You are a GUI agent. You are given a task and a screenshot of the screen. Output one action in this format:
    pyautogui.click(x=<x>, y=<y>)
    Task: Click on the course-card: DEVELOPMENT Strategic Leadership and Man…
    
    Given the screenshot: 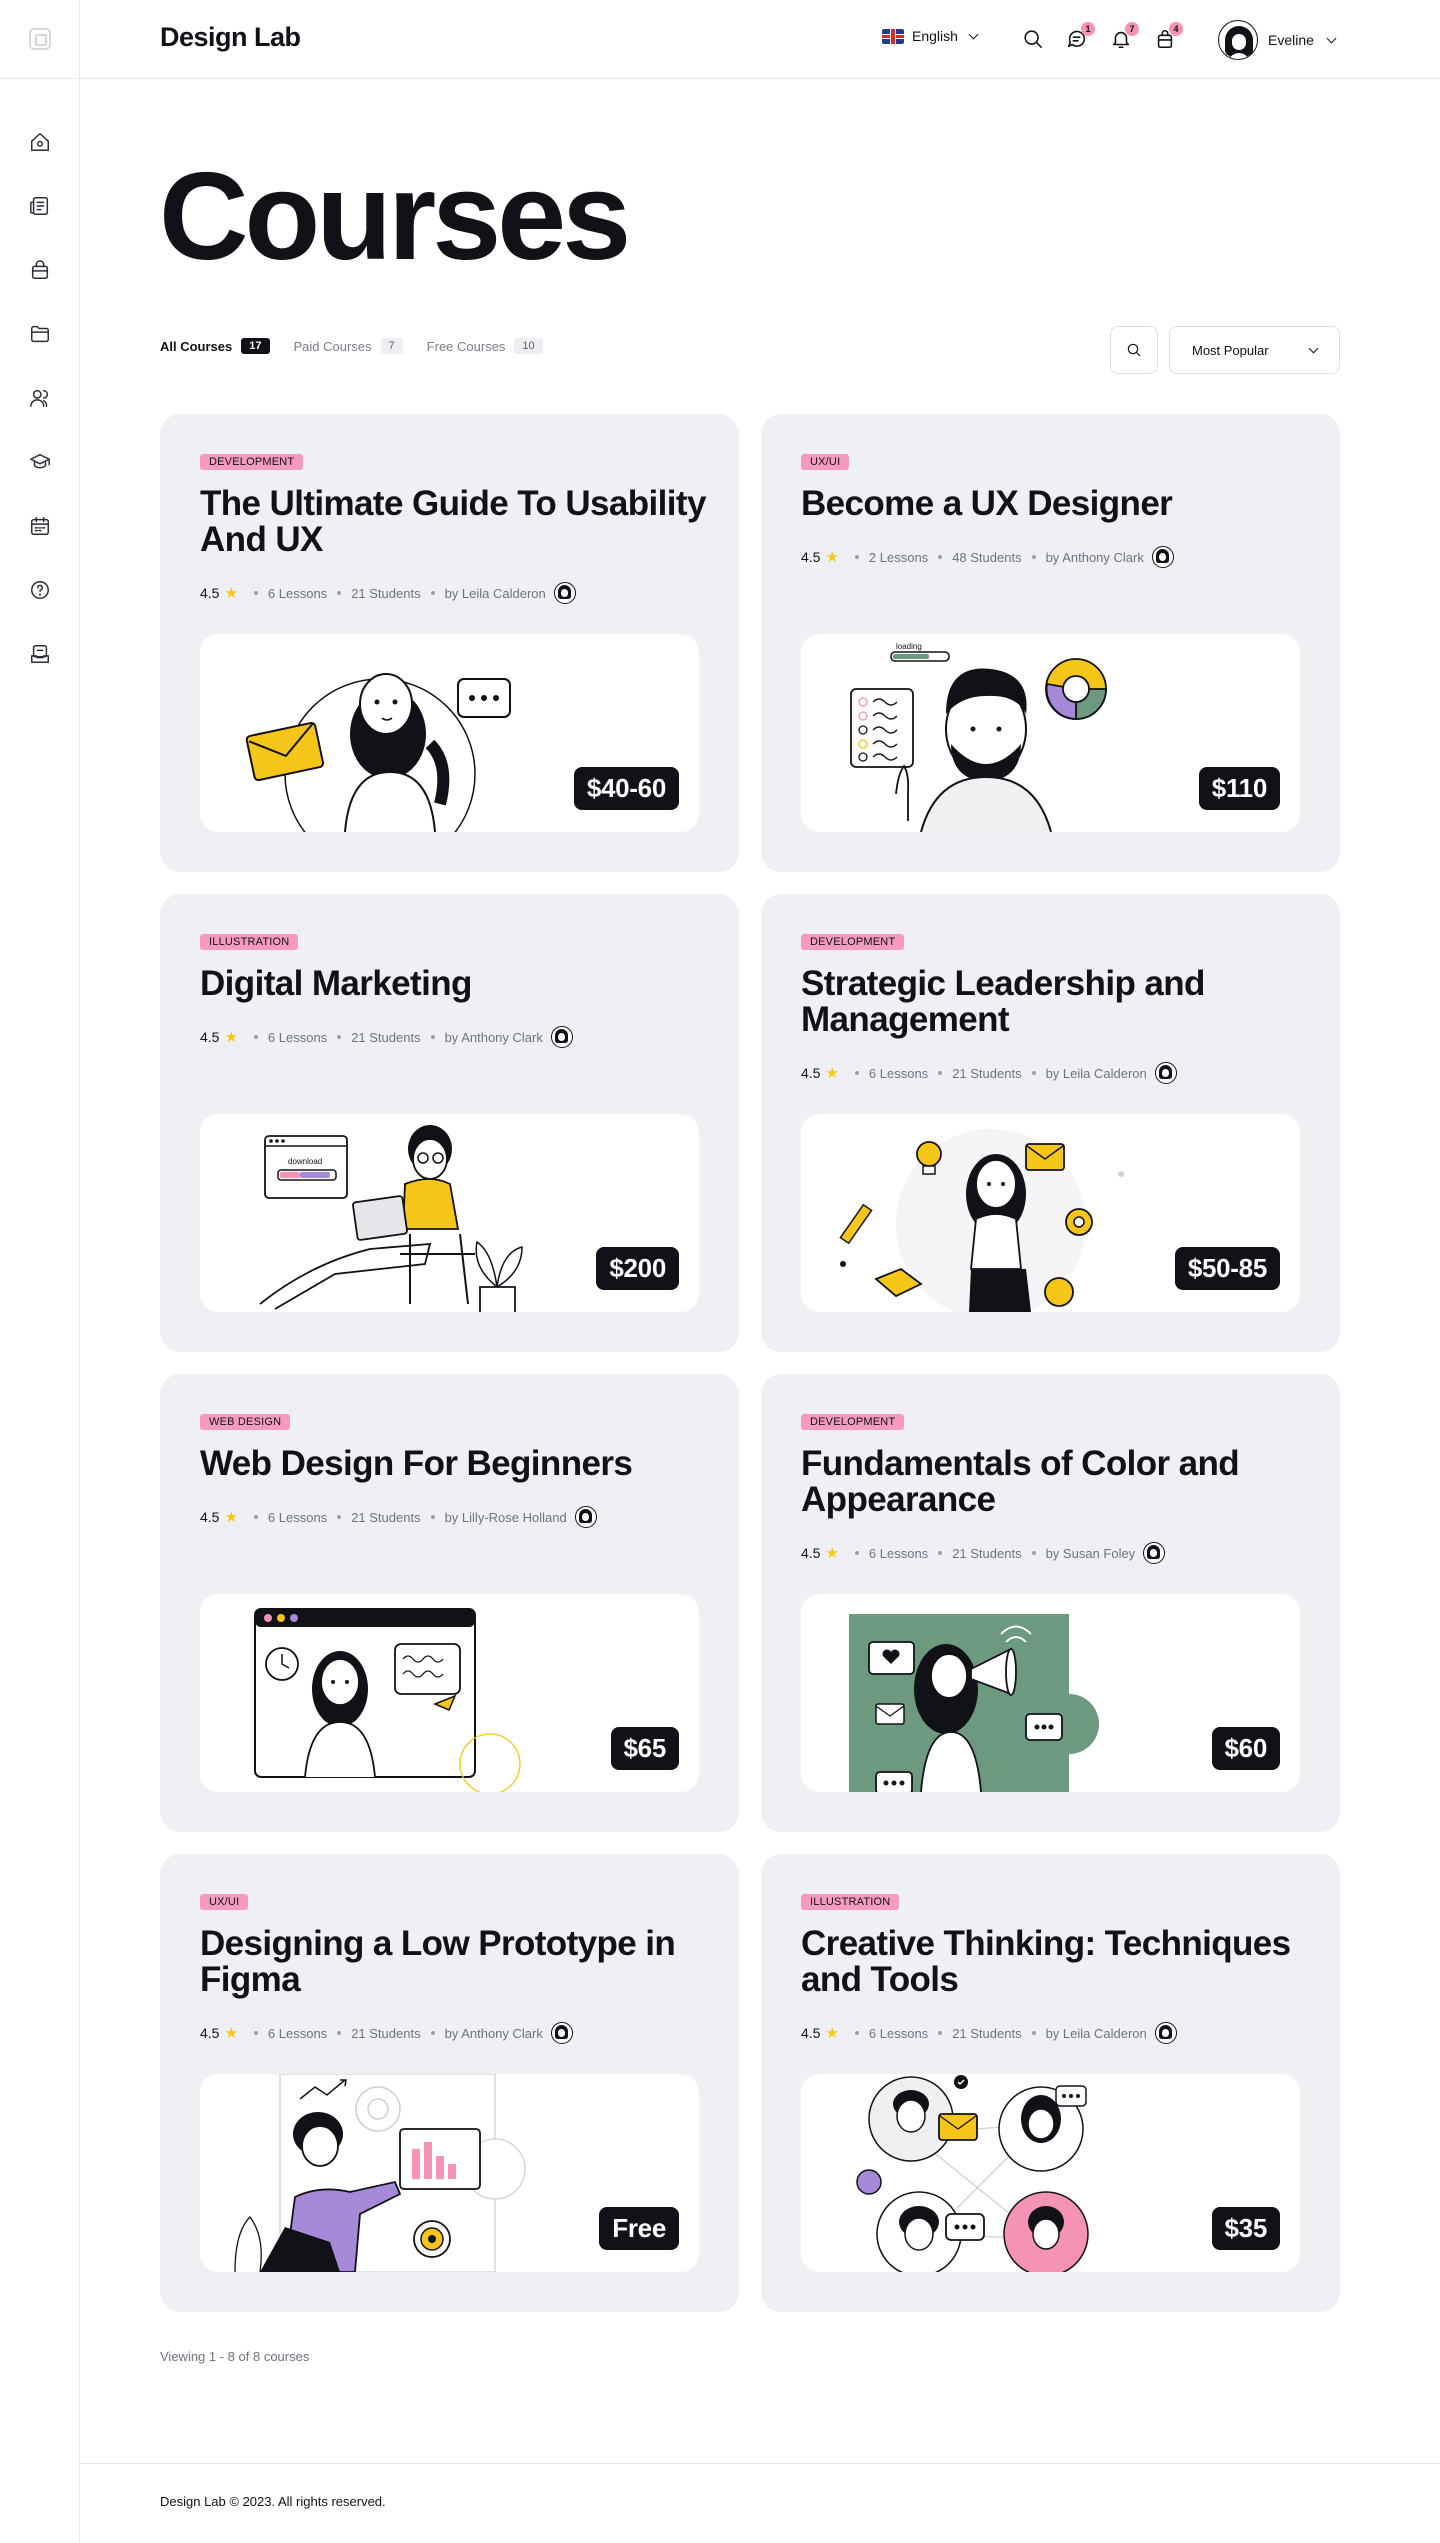 What is the action you would take?
    pyautogui.click(x=1050, y=1123)
    